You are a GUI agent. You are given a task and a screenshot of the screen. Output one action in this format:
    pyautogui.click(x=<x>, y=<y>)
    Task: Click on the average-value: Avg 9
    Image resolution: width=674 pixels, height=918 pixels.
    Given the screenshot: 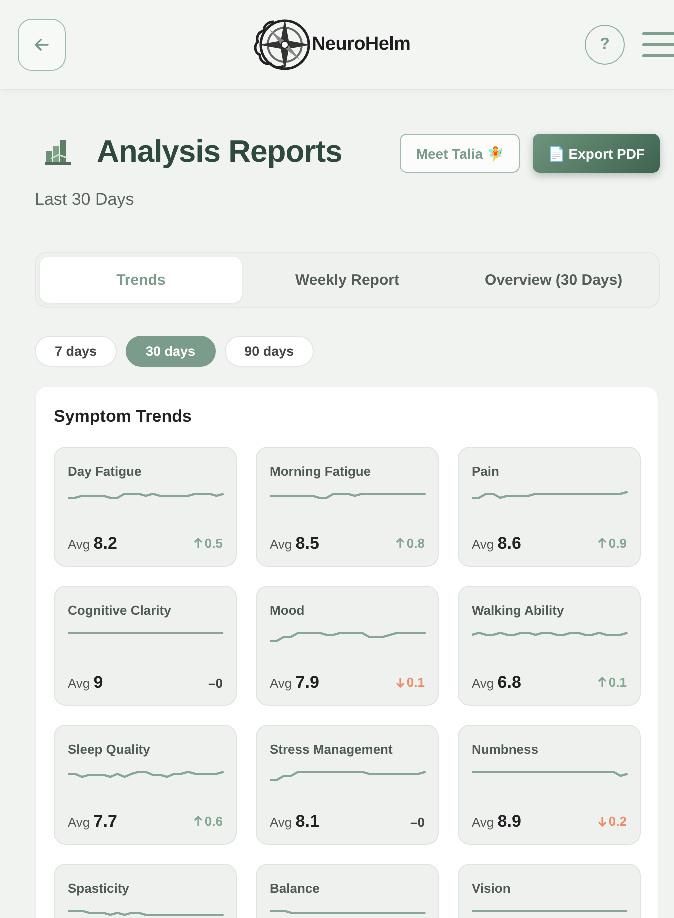 What is the action you would take?
    pyautogui.click(x=86, y=683)
    